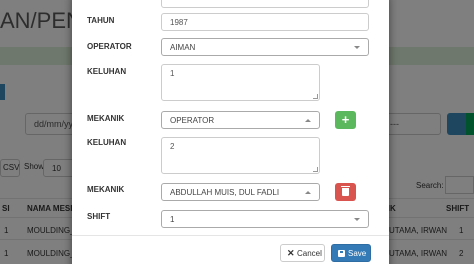 This screenshot has width=474, height=264. Describe the element at coordinates (309, 253) in the screenshot. I see `cancel-button-label: Cancel` at that location.